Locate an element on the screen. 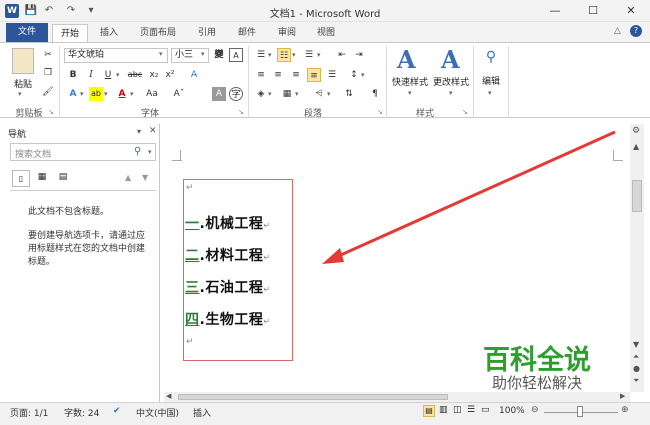 This screenshot has height=425, width=650. scroll-down-icon: ▼ is located at coordinates (636, 344).